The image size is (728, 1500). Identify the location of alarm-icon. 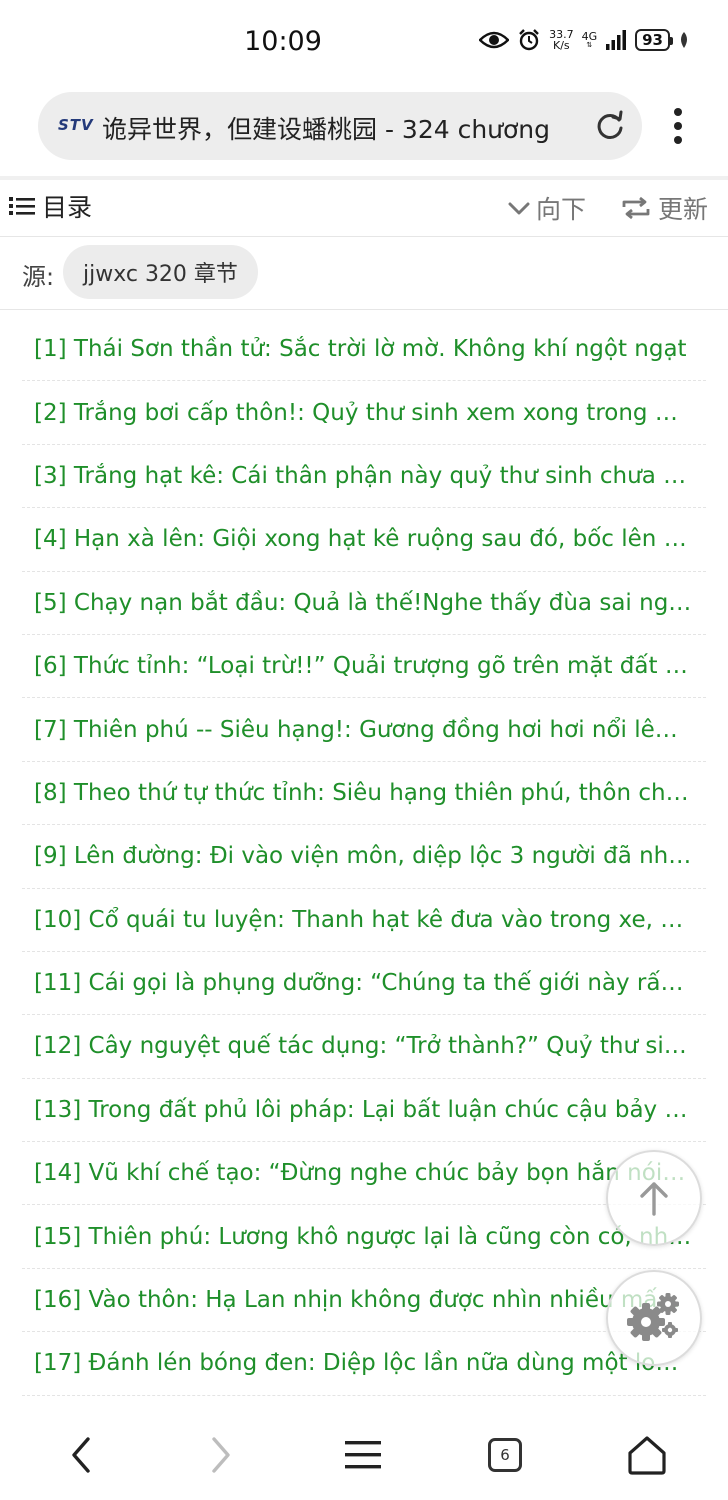
(529, 40).